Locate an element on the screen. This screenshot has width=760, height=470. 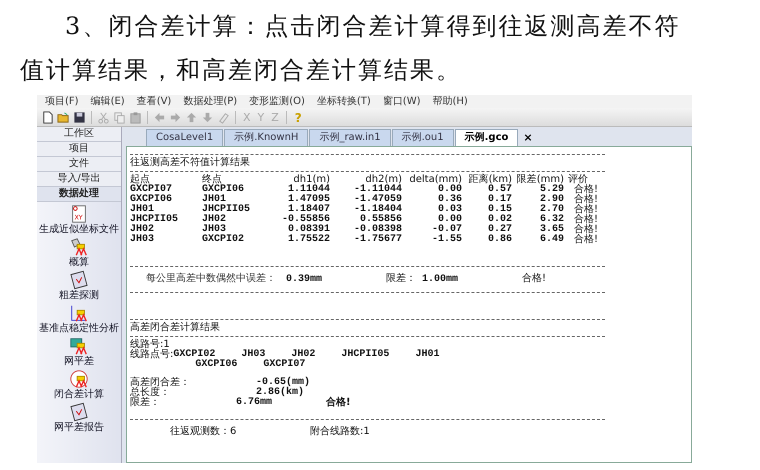
surveying-instrument-icon is located at coordinates (79, 247).